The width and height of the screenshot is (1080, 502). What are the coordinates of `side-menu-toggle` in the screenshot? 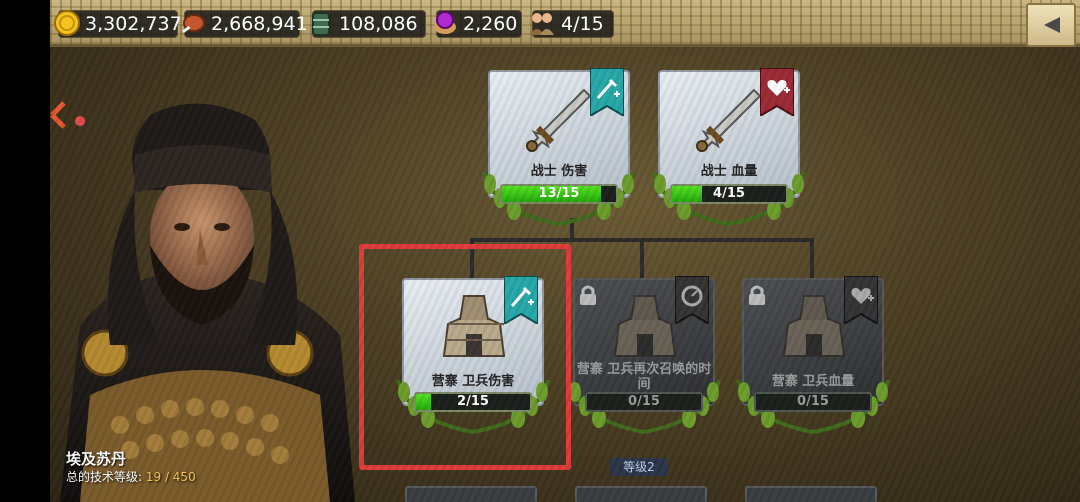 It's located at (68, 117).